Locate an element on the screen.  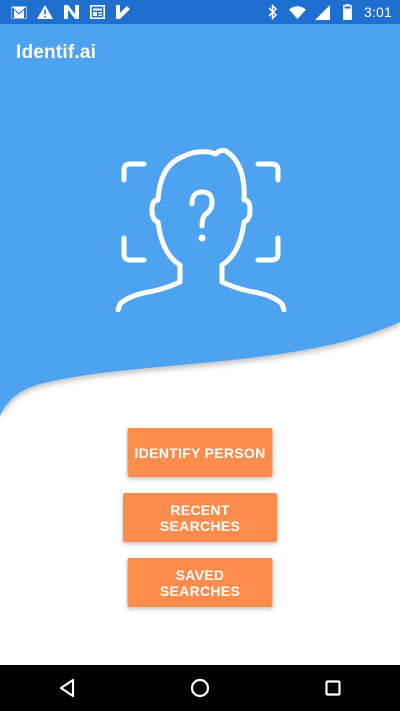
wifi-icon is located at coordinates (298, 12).